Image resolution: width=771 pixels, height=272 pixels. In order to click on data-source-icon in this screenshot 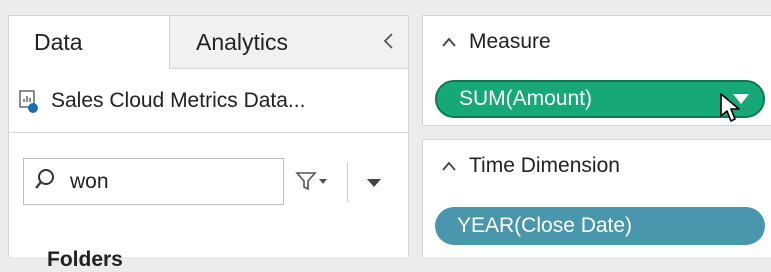, I will do `click(29, 101)`.